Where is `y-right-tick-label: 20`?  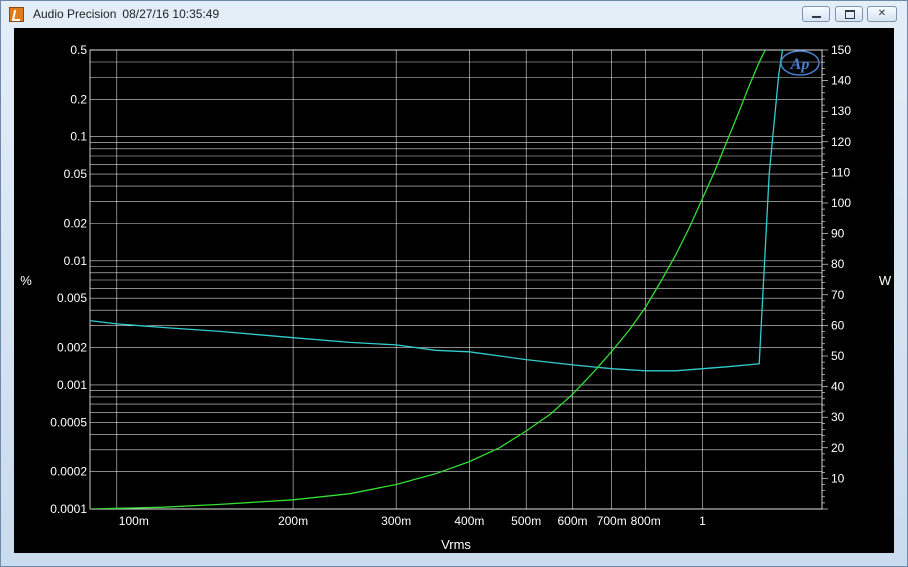 y-right-tick-label: 20 is located at coordinates (838, 448).